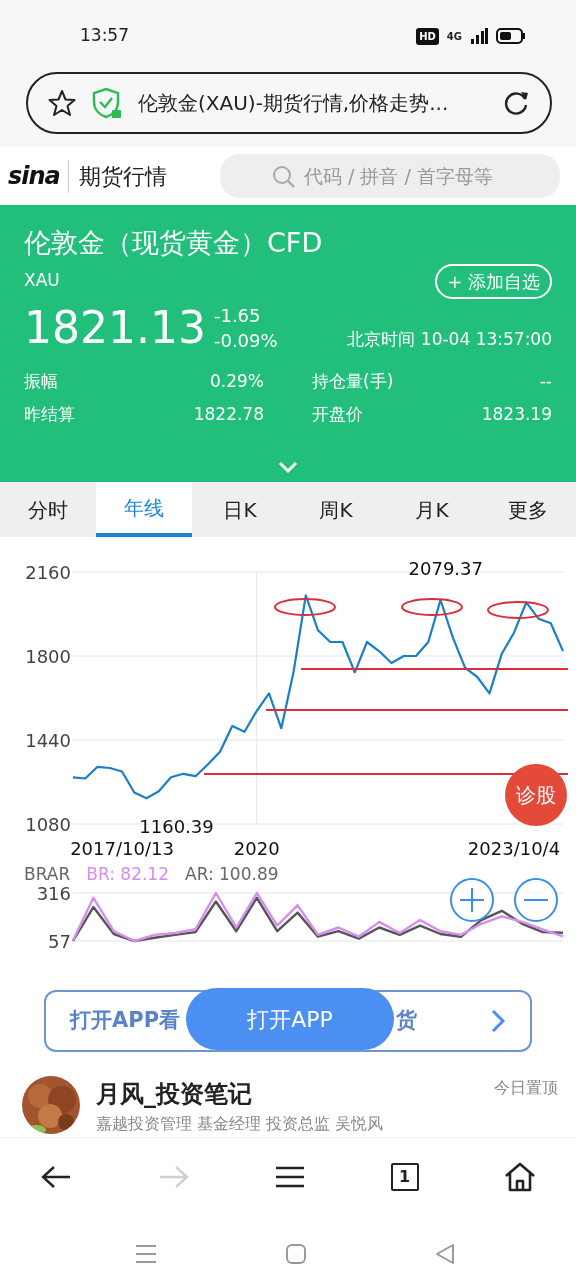 This screenshot has width=576, height=1280. What do you see at coordinates (49, 415) in the screenshot?
I see `stat-label: 昨结算` at bounding box center [49, 415].